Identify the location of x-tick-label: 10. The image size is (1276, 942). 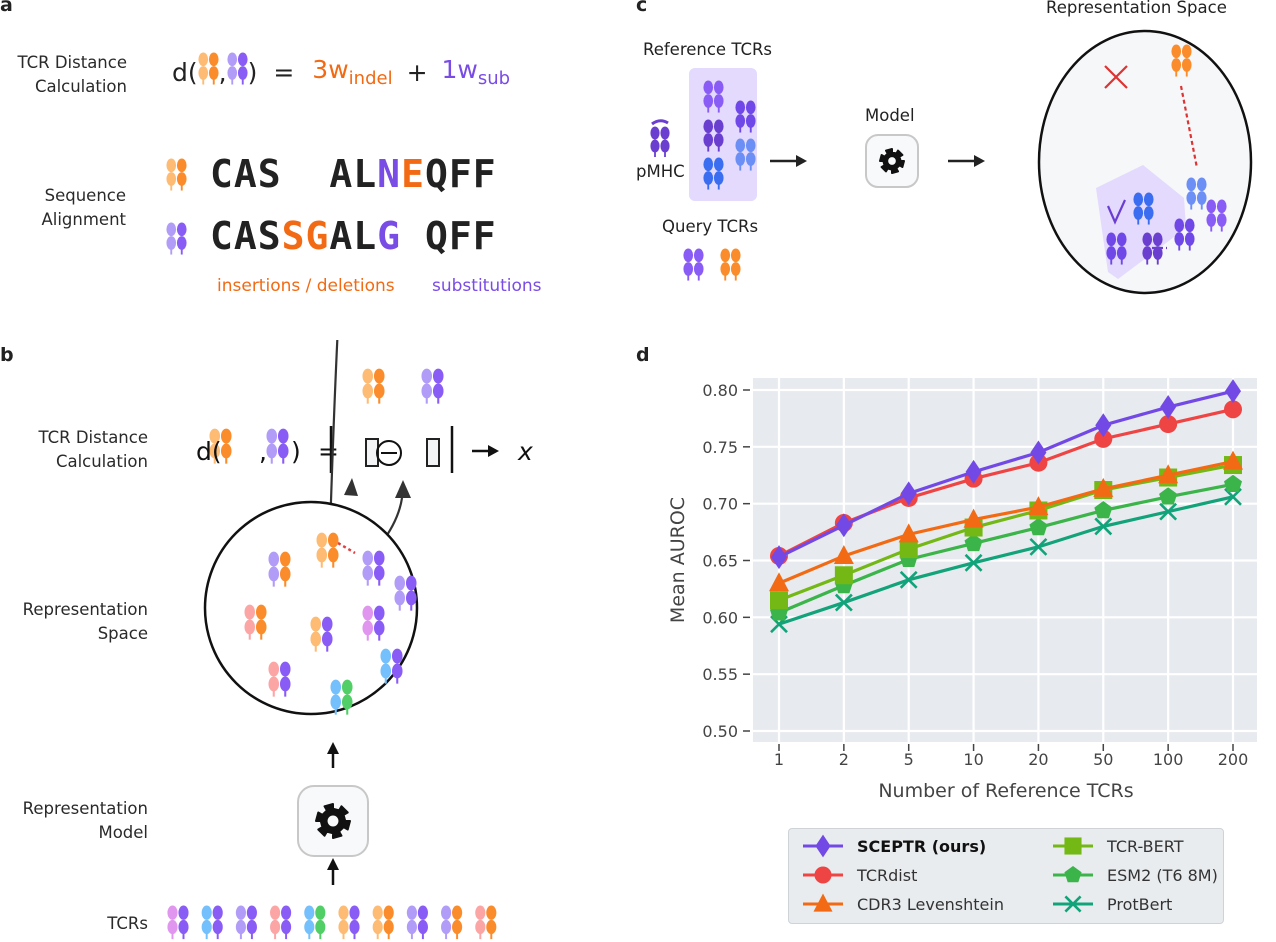
(973, 759).